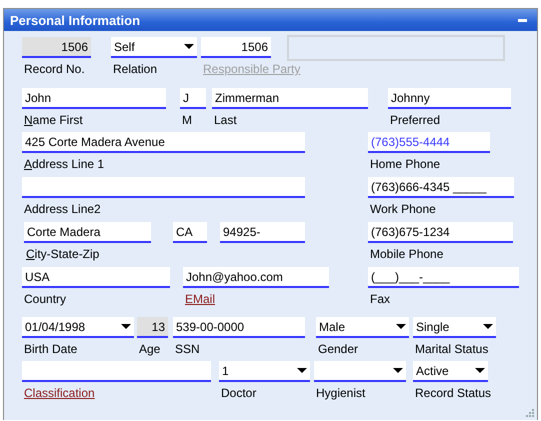 The height and width of the screenshot is (421, 541). What do you see at coordinates (449, 98) in the screenshot?
I see `input-field: Johnny` at bounding box center [449, 98].